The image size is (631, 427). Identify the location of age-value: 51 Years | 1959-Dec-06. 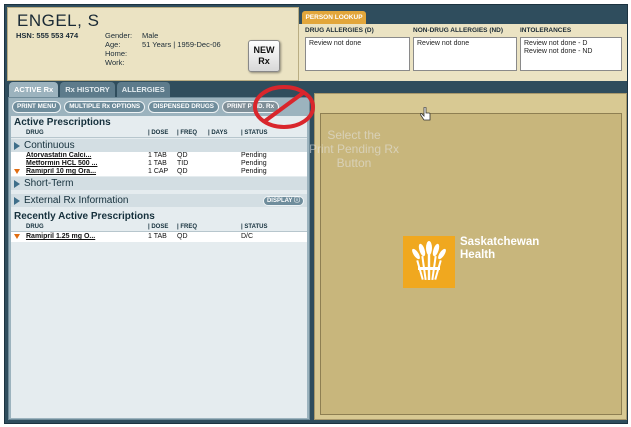
(181, 44).